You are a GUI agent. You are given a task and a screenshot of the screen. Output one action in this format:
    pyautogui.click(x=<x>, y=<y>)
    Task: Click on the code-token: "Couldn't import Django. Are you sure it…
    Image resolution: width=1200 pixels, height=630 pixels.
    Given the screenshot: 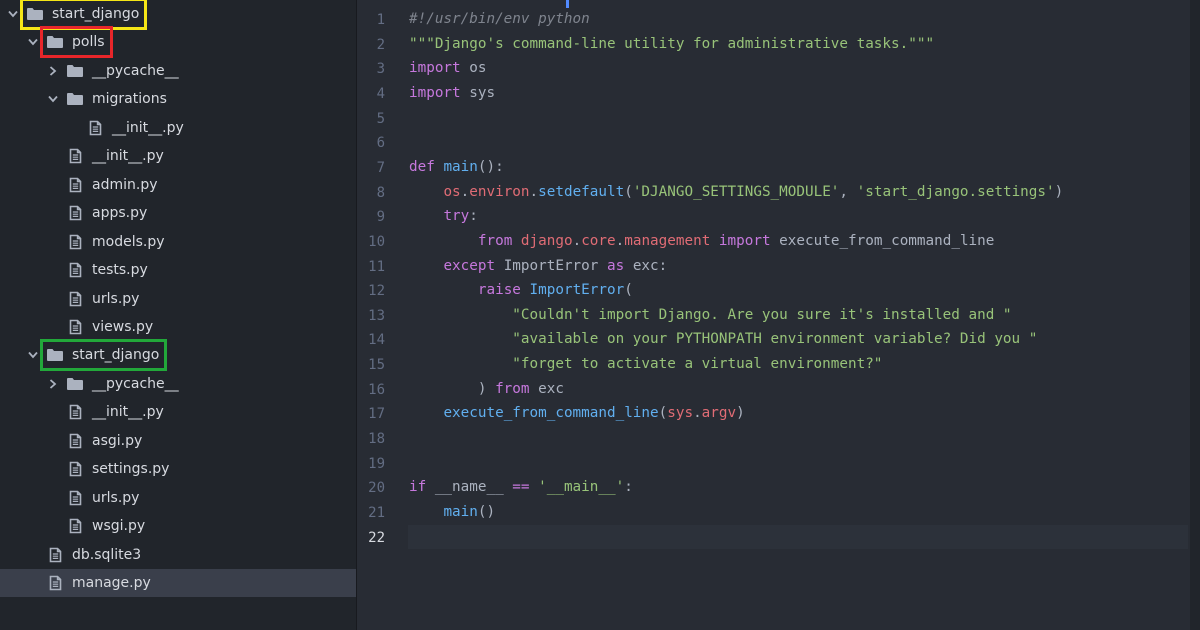 What is the action you would take?
    pyautogui.click(x=762, y=314)
    